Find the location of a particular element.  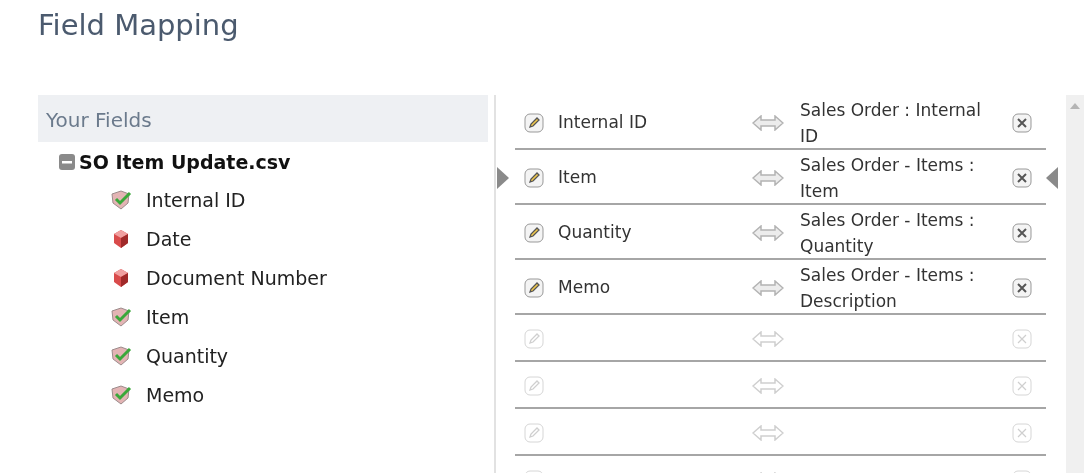

mapping-row: Memo Sales Order - Items : Description is located at coordinates (777, 287).